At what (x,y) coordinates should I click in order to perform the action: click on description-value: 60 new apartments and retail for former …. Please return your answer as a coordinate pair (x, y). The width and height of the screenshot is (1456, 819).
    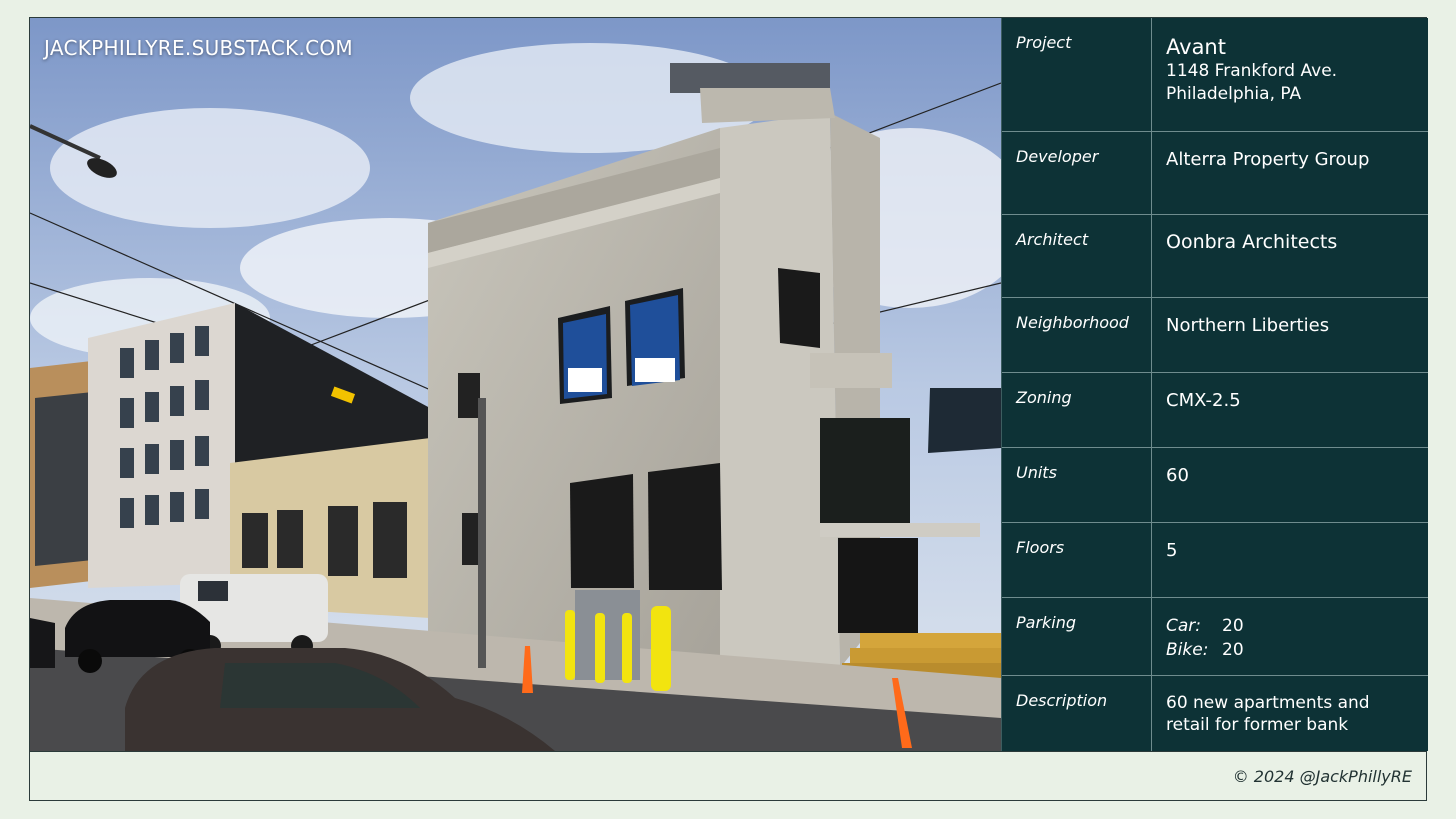
    Looking at the image, I should click on (1291, 714).